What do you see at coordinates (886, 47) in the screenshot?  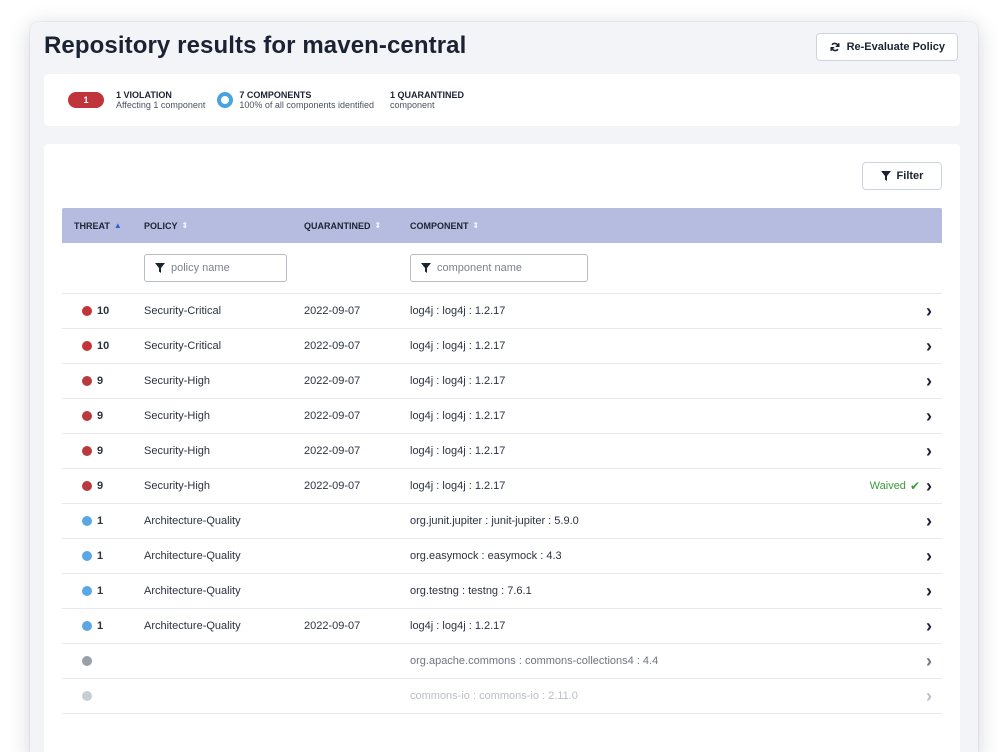 I see `re-evaluate-policy-button: Re-Evaluate Policy` at bounding box center [886, 47].